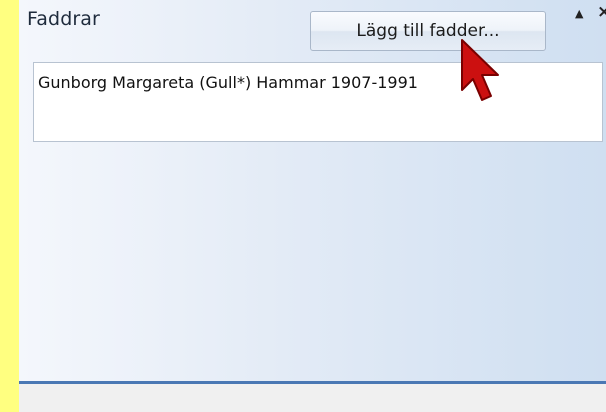 This screenshot has width=606, height=412. I want to click on collapse-icon: ▲, so click(579, 13).